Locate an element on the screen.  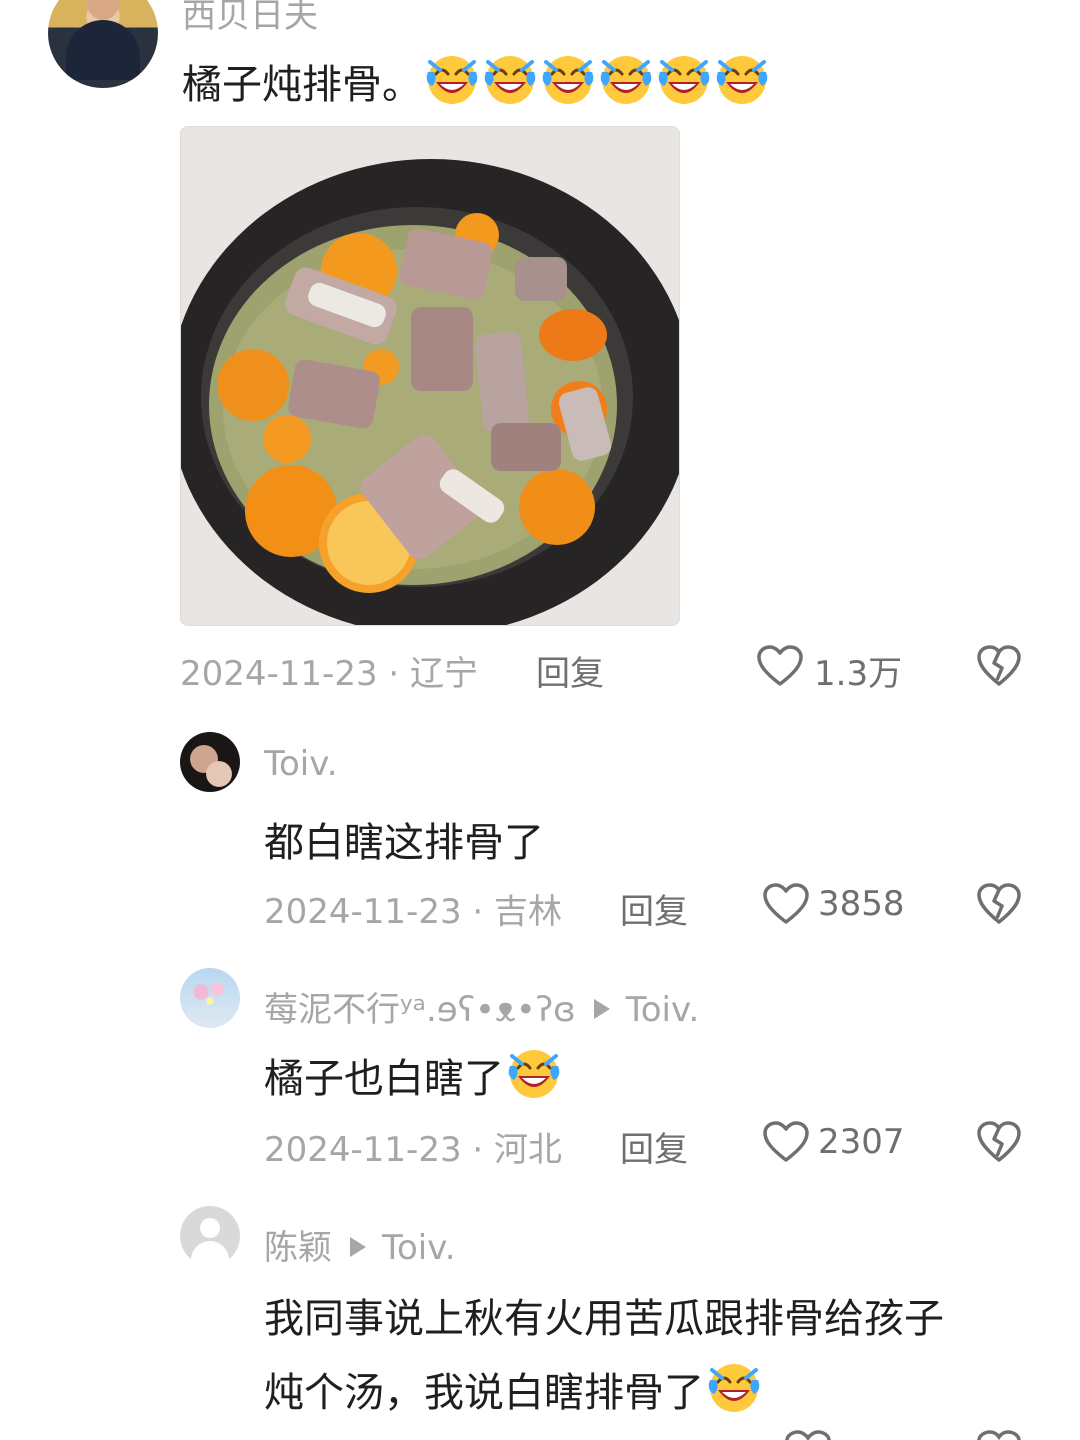
comment-text-line-2: 炖个汤，我说白瞎排骨了 is located at coordinates (513, 1389).